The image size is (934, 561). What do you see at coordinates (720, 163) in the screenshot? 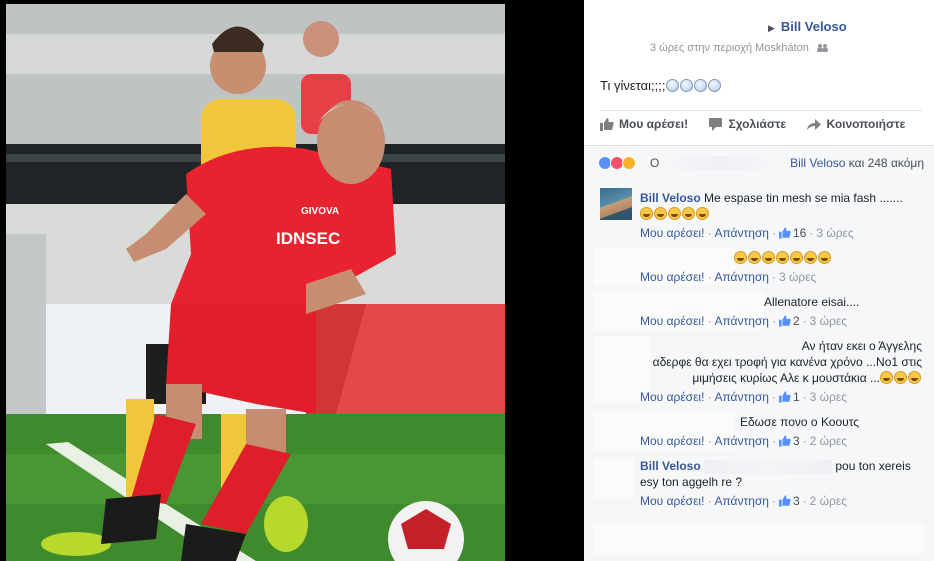
I see `redacted-names` at bounding box center [720, 163].